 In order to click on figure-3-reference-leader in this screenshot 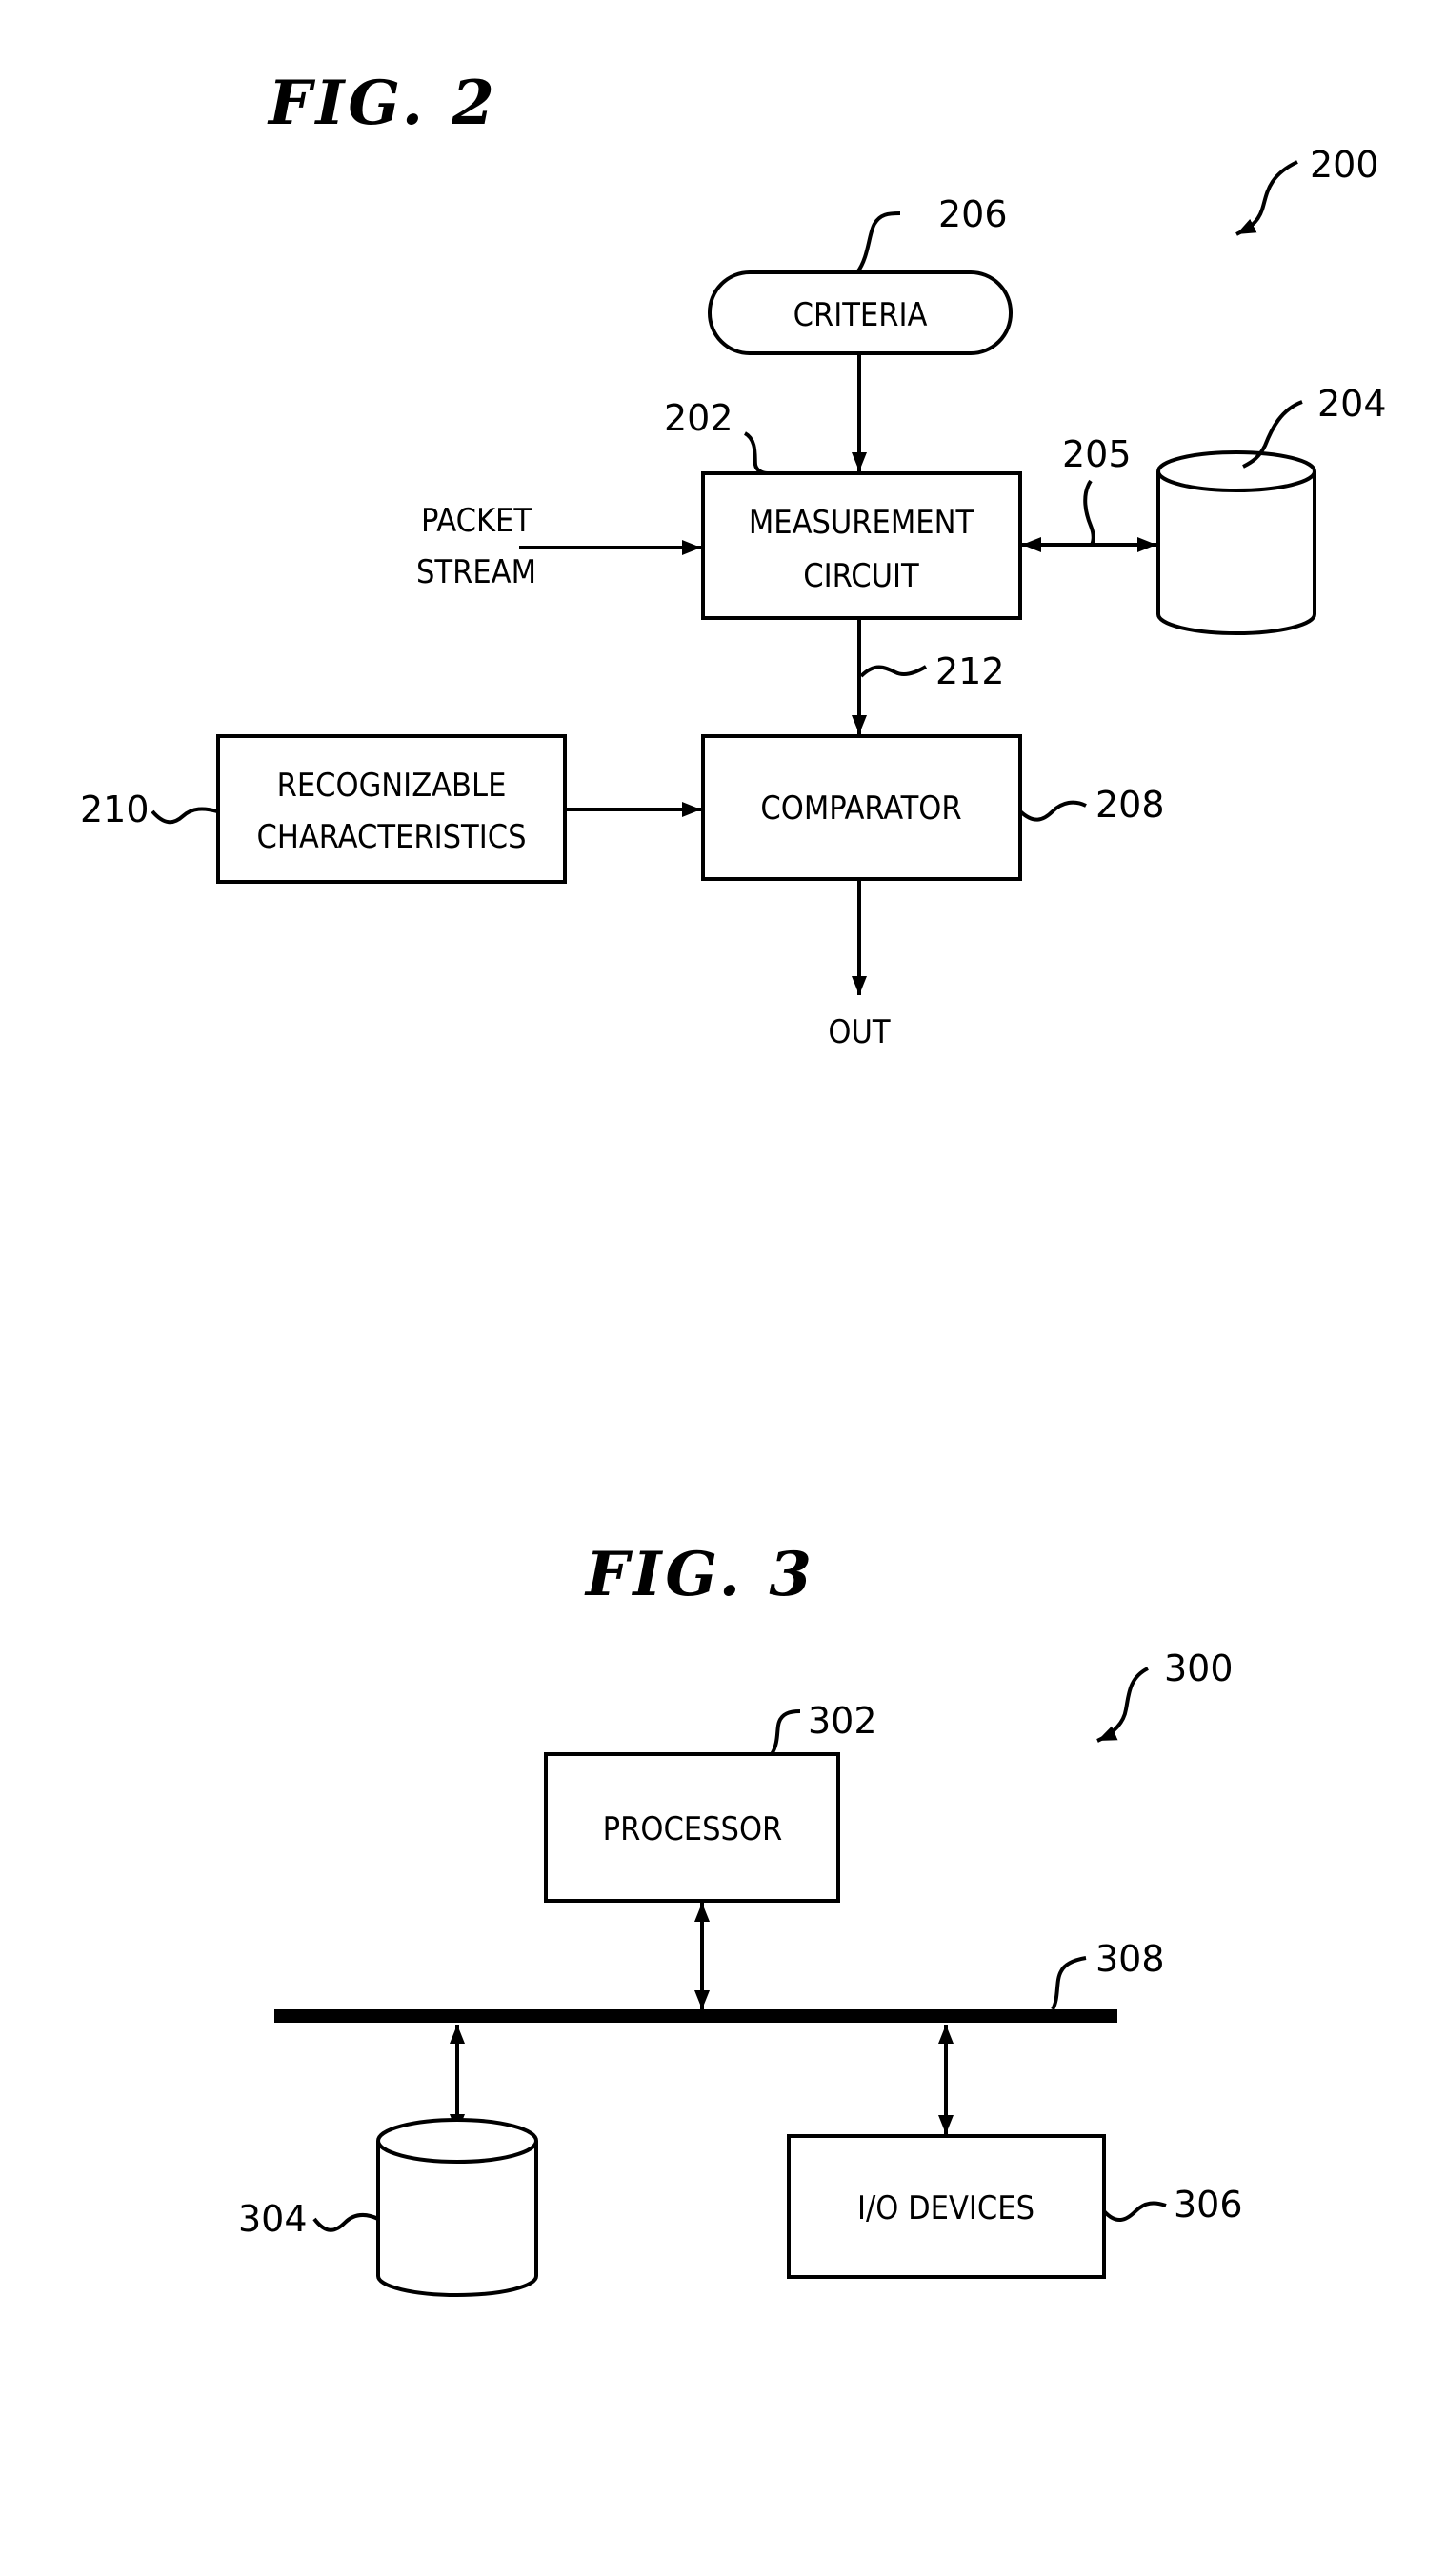, I will do `click(1122, 1705)`.